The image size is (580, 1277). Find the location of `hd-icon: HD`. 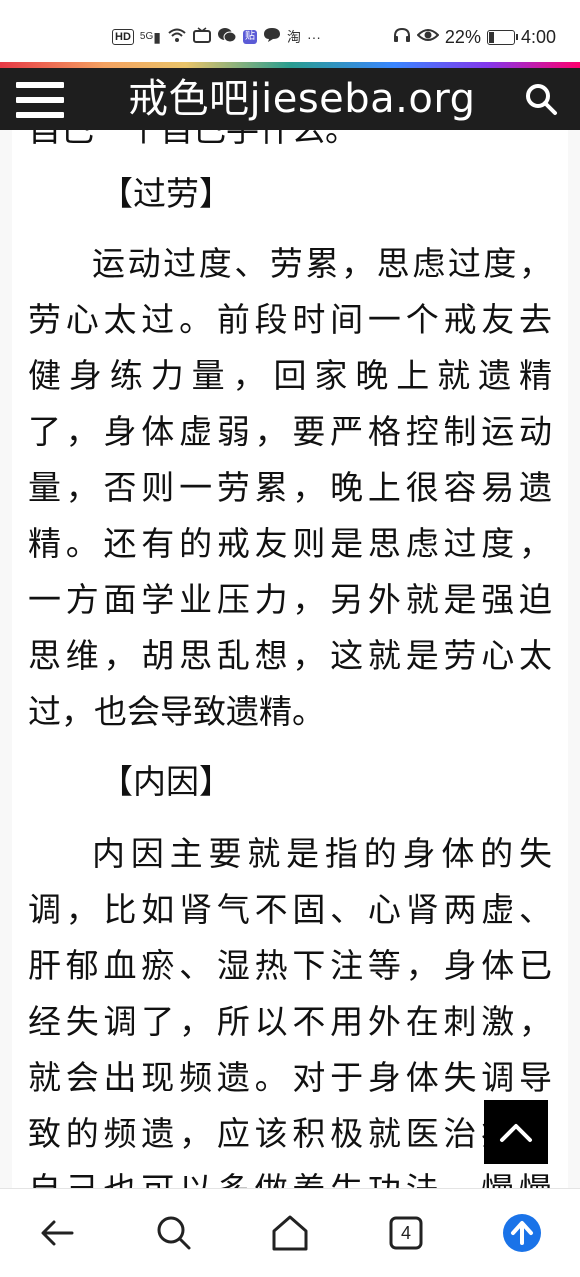

hd-icon: HD is located at coordinates (123, 37).